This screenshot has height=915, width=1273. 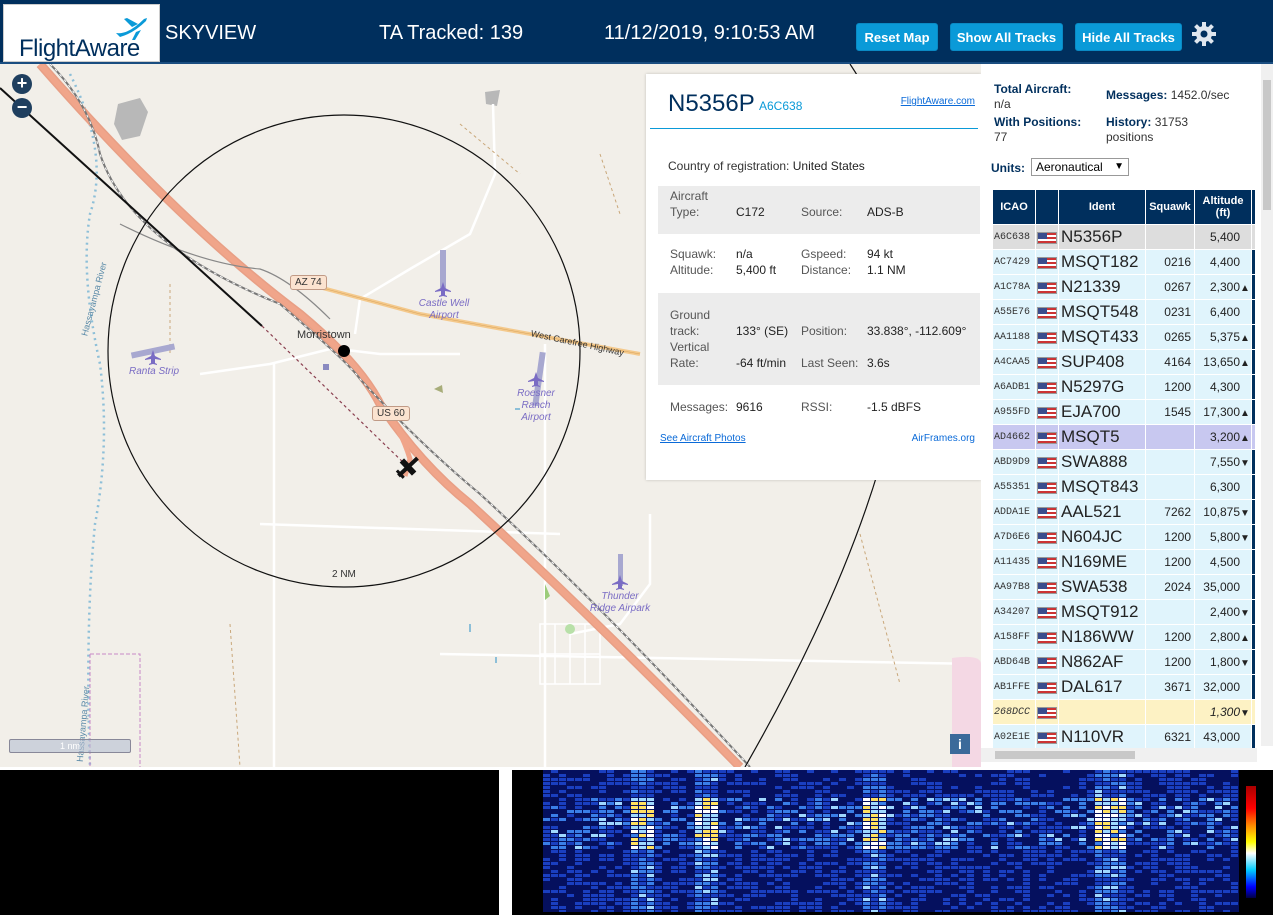 What do you see at coordinates (1124, 462) in the screenshot?
I see `table-row: ABD9D9 SWA888 7,550▼` at bounding box center [1124, 462].